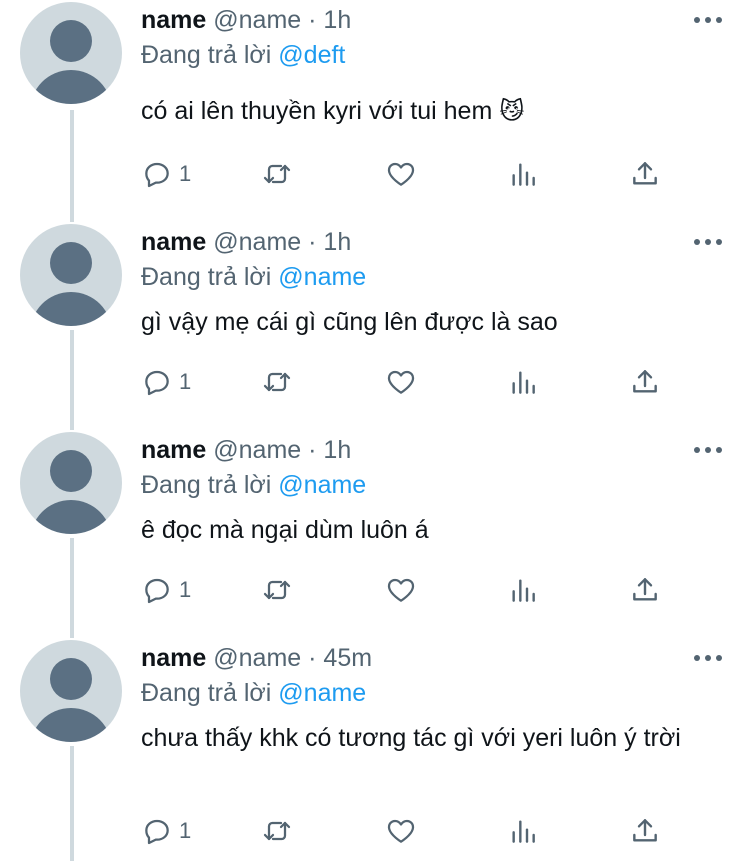  What do you see at coordinates (512, 111) in the screenshot?
I see `cat-emoji: 😼` at bounding box center [512, 111].